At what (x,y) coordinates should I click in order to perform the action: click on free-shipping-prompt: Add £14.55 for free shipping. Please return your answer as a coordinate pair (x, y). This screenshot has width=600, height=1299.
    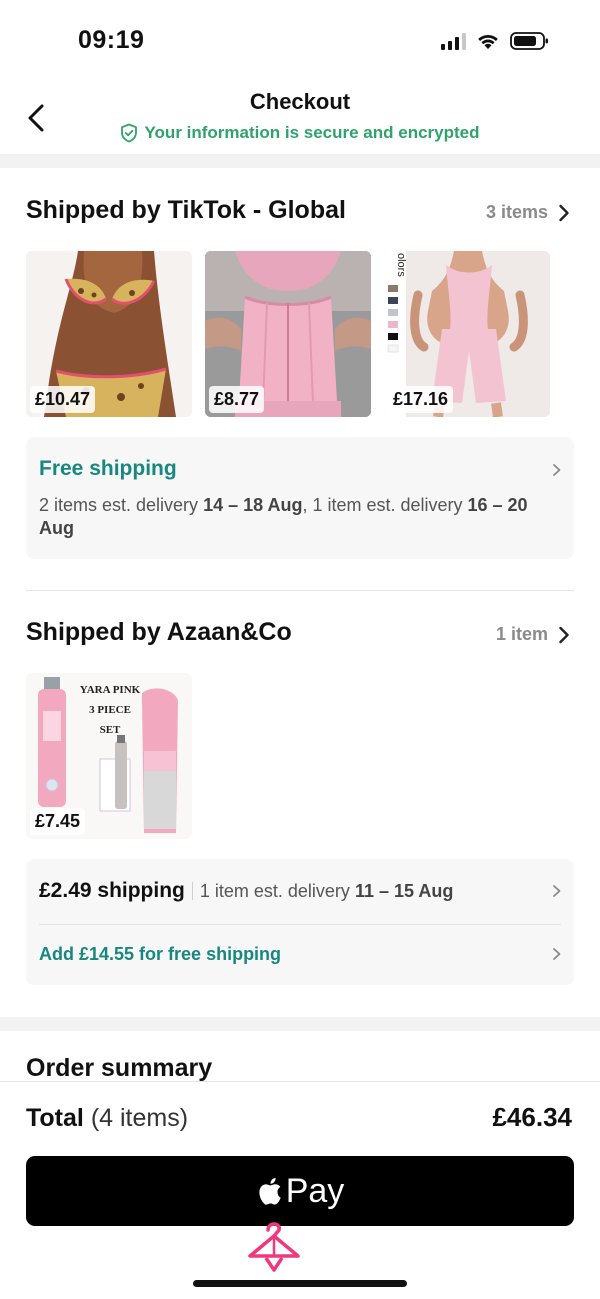
    Looking at the image, I should click on (160, 954).